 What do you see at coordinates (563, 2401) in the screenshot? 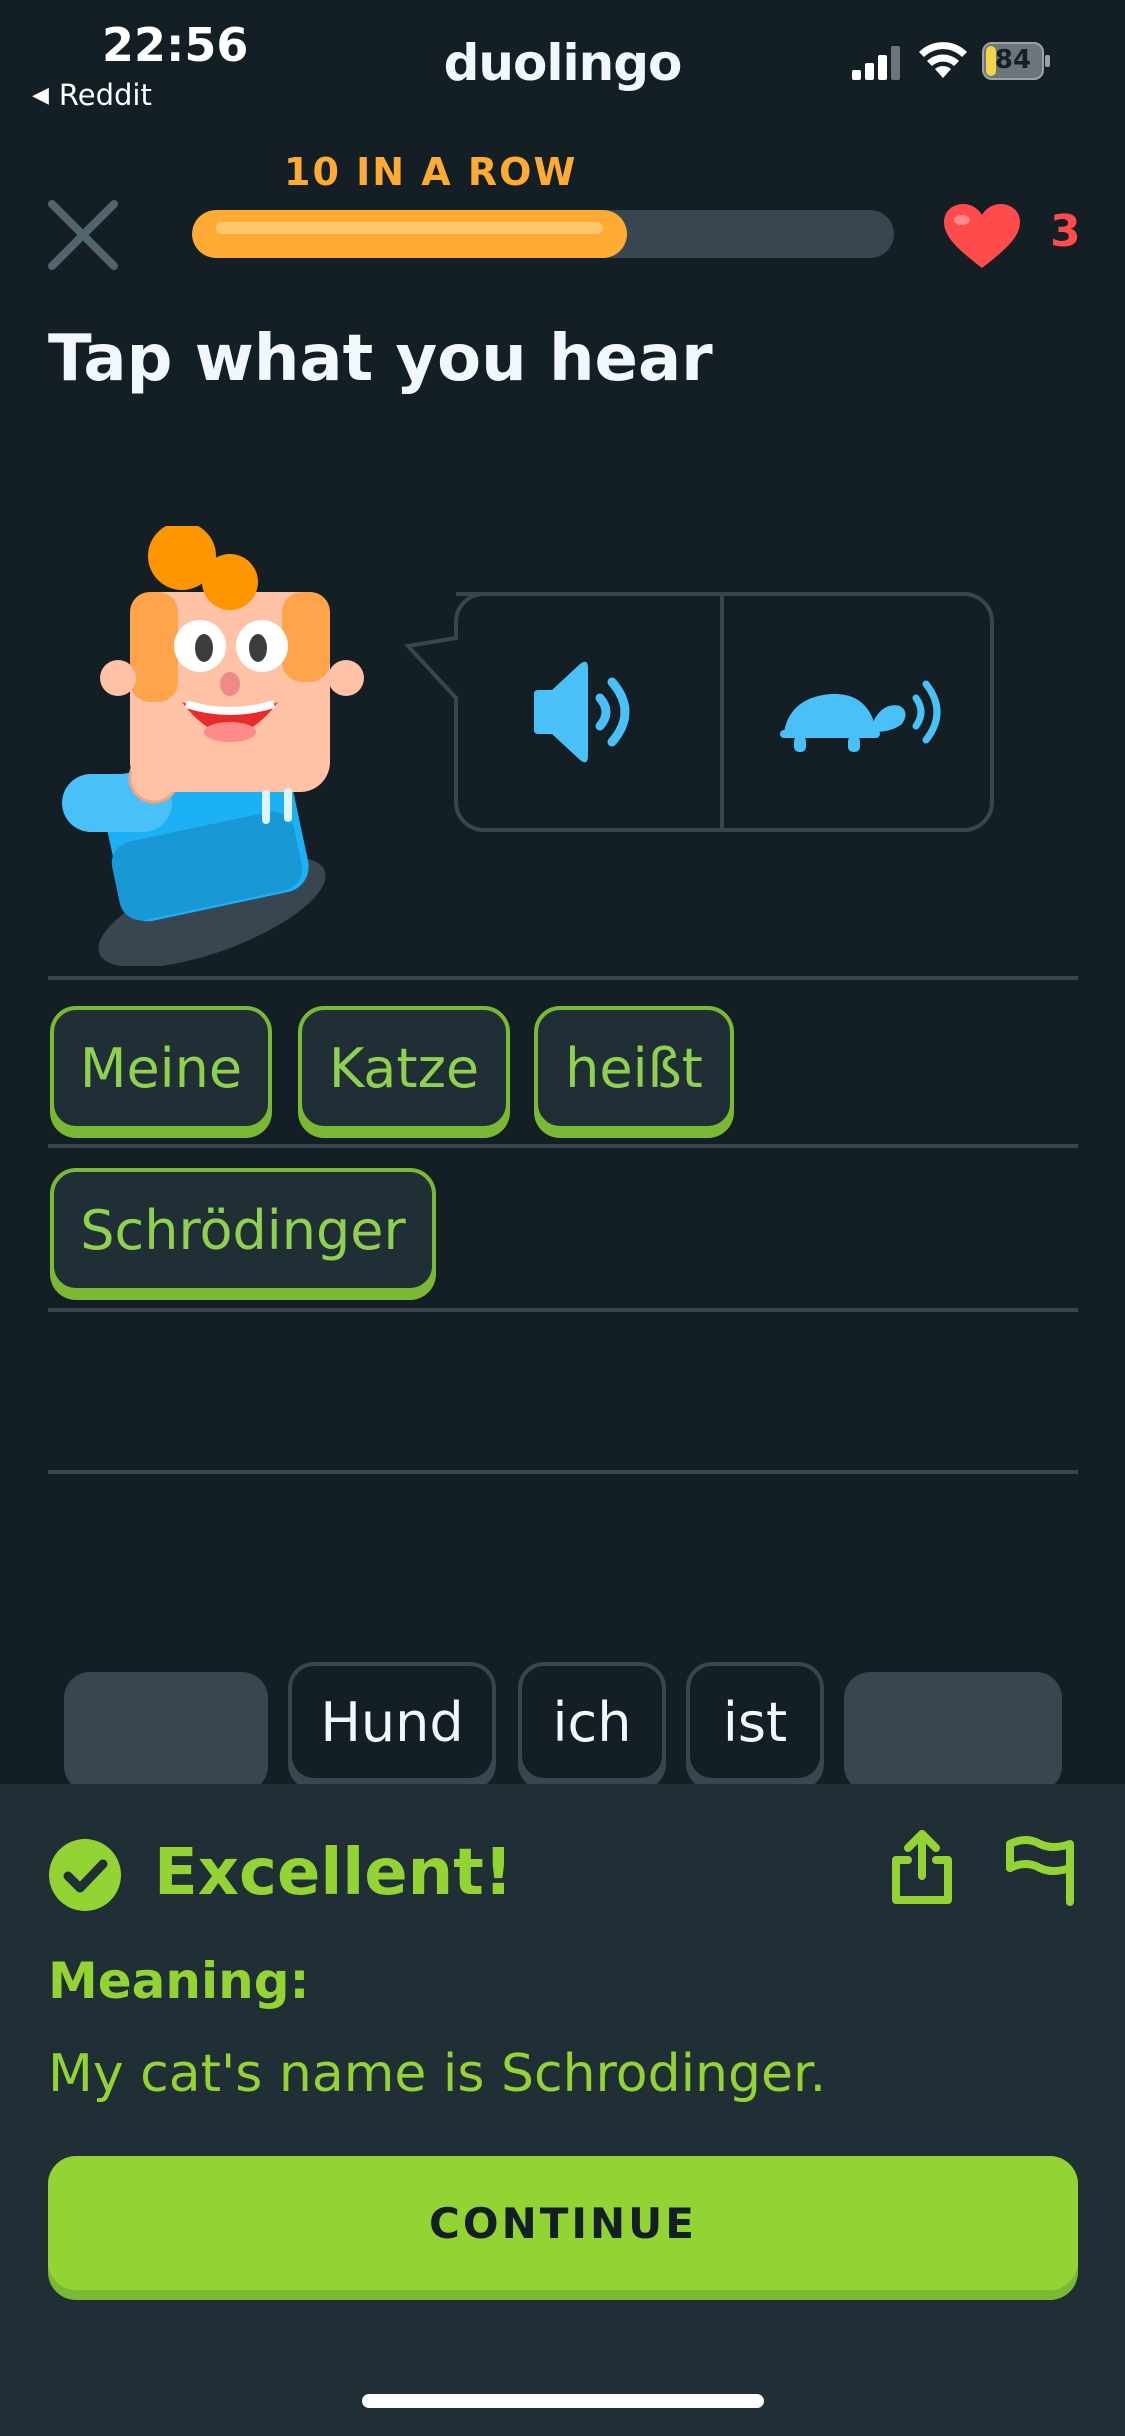
I see `home-indicator` at bounding box center [563, 2401].